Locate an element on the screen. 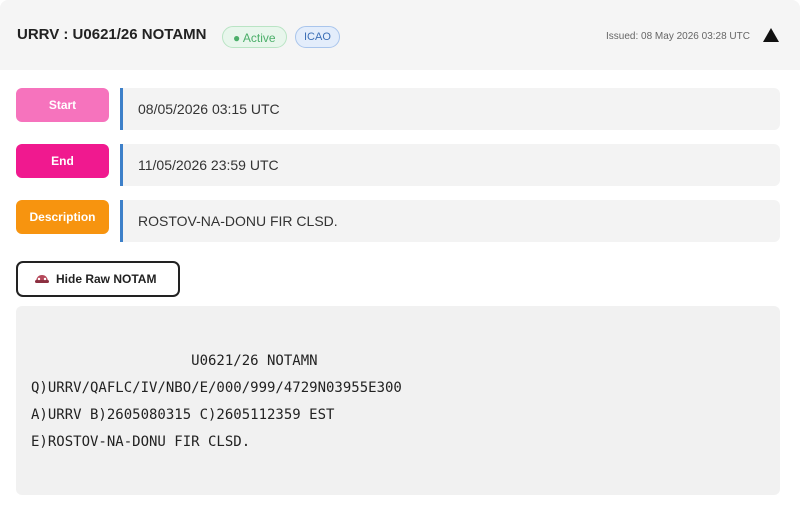 This screenshot has width=800, height=512. source-badge: ICAO is located at coordinates (317, 37).